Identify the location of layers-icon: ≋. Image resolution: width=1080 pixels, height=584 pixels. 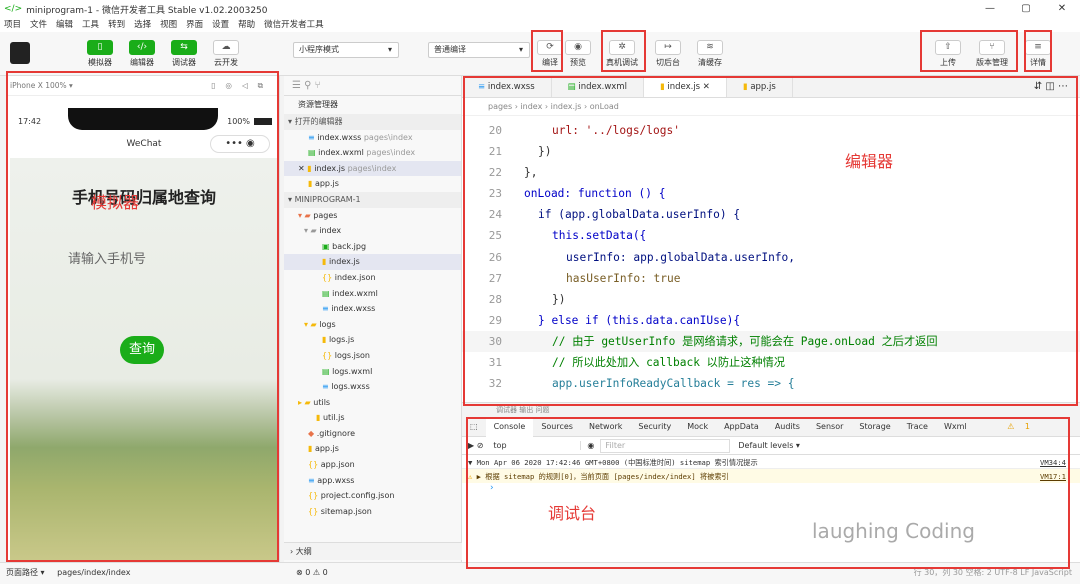
(710, 47).